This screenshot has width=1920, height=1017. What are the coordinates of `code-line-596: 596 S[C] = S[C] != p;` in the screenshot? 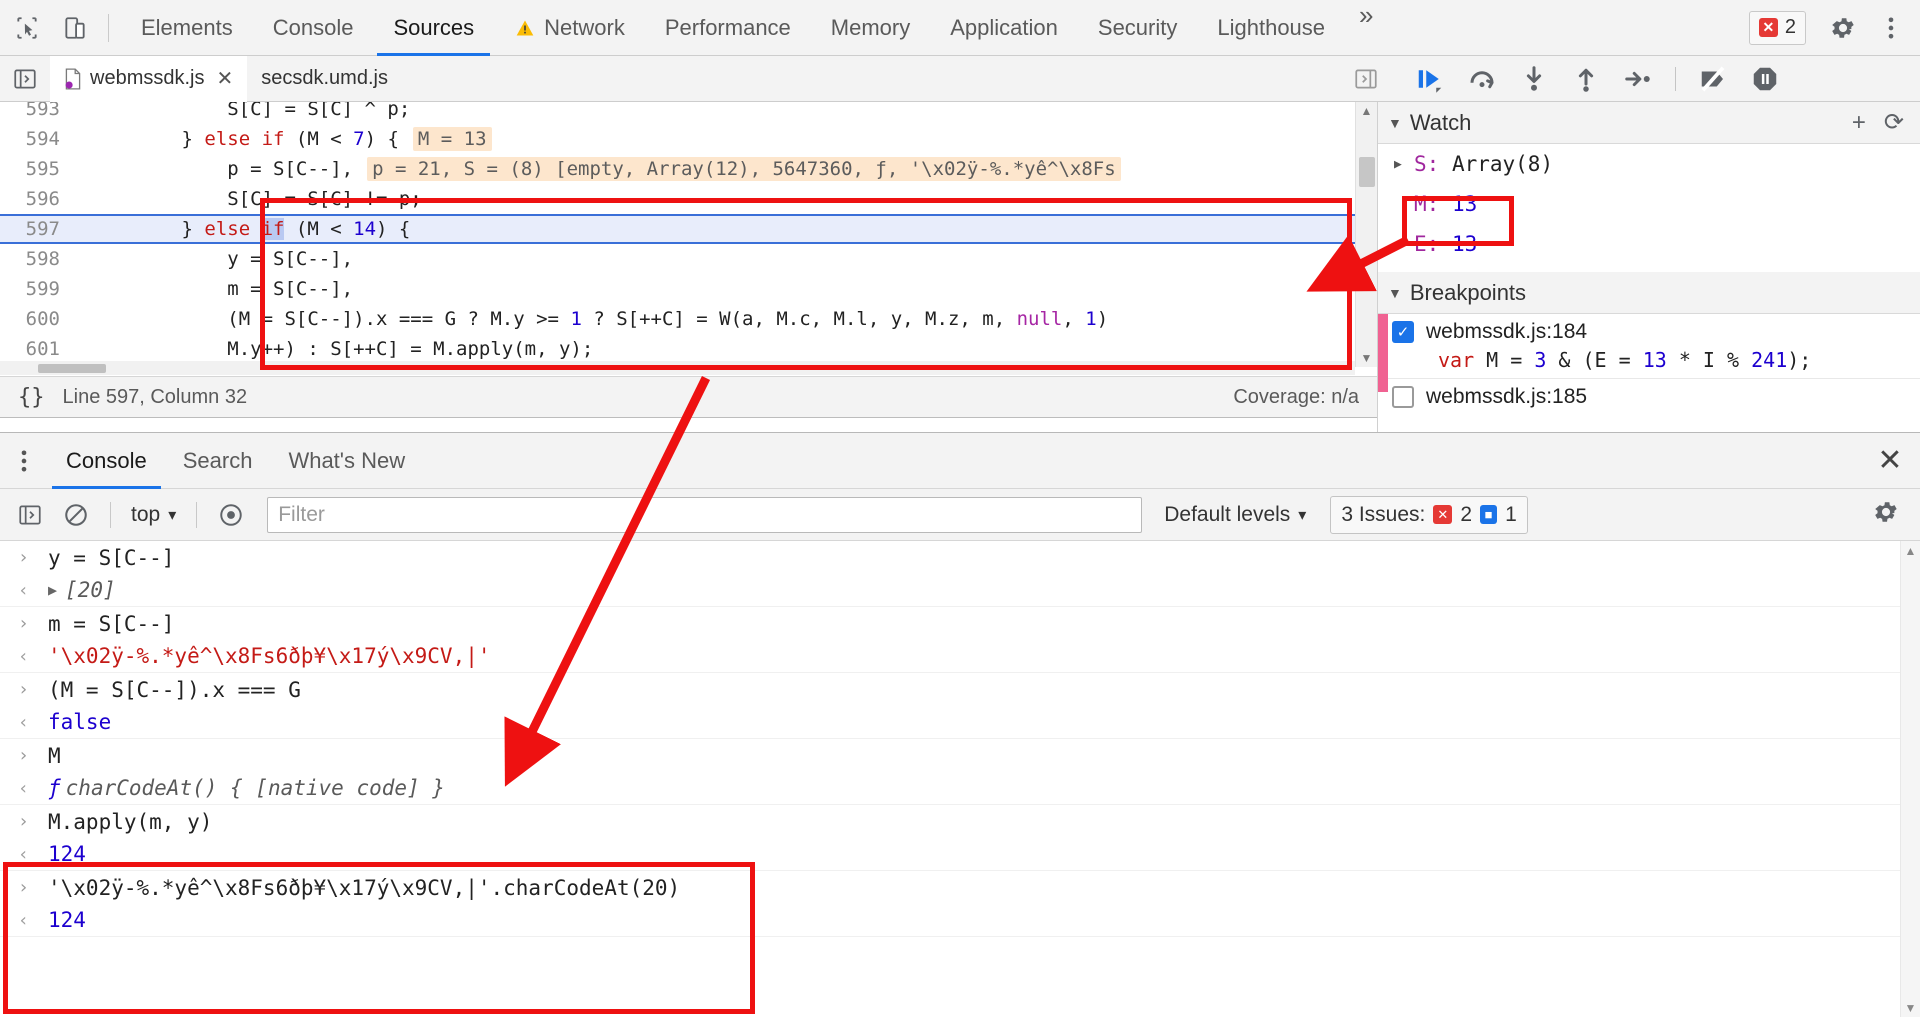 It's located at (677, 199).